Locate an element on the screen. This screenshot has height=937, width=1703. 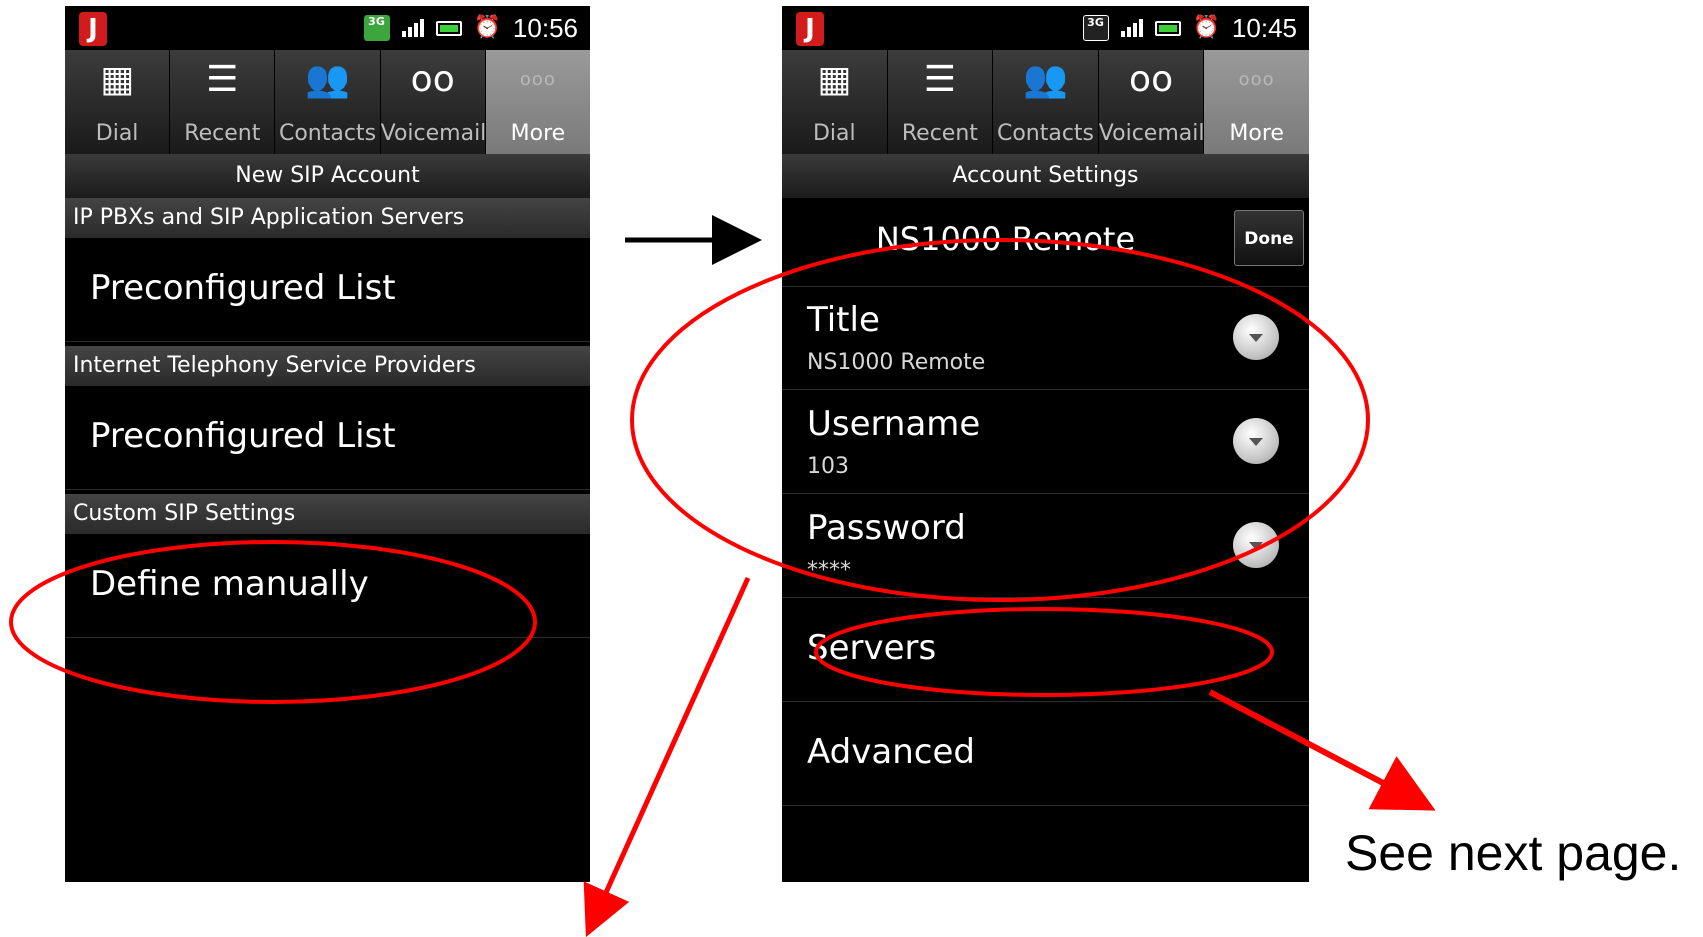
red-pointer-arrow-down is located at coordinates (667, 756).